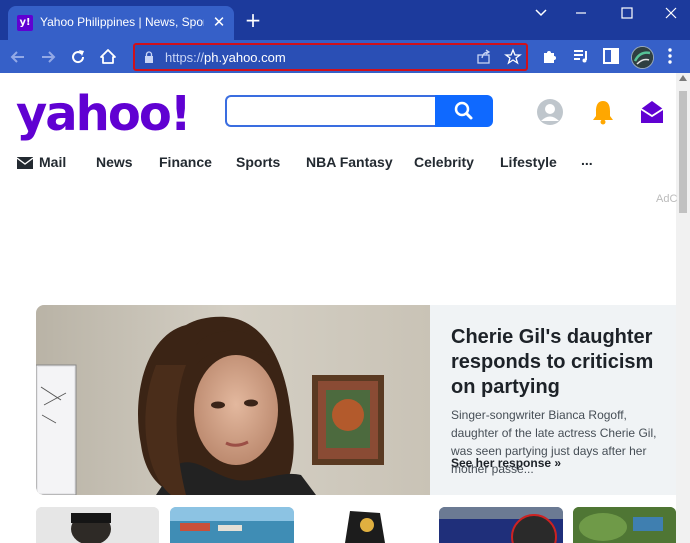  I want to click on tab-title: Yahoo Philippines | News, Sports, so click(122, 22).